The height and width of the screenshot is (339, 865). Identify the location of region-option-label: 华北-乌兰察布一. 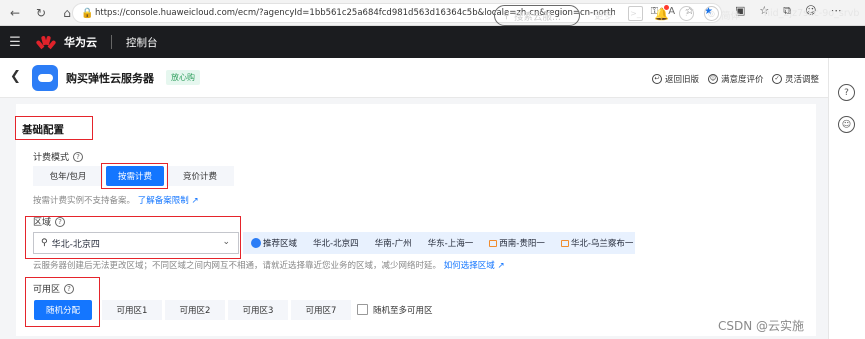
(602, 244).